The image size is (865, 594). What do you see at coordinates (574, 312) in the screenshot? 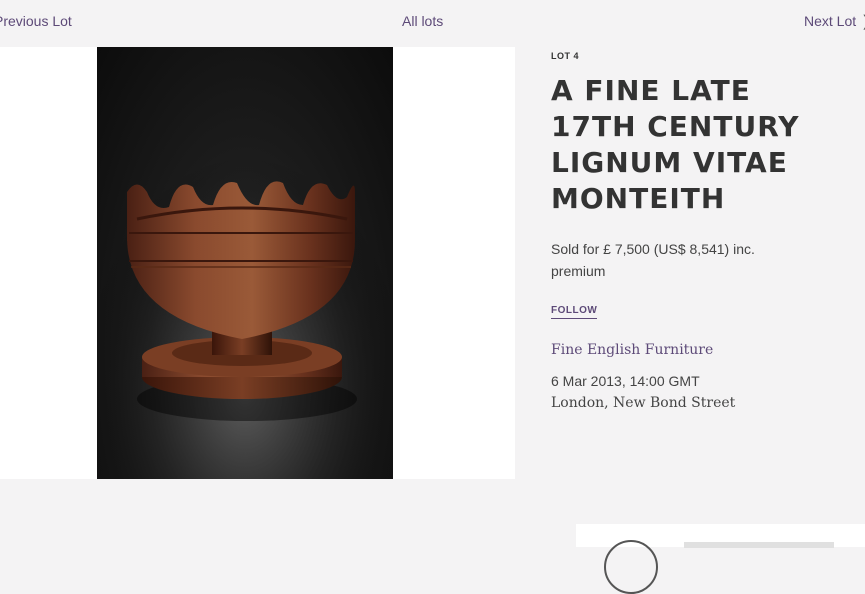
I see `follow-button: FOLLOW` at bounding box center [574, 312].